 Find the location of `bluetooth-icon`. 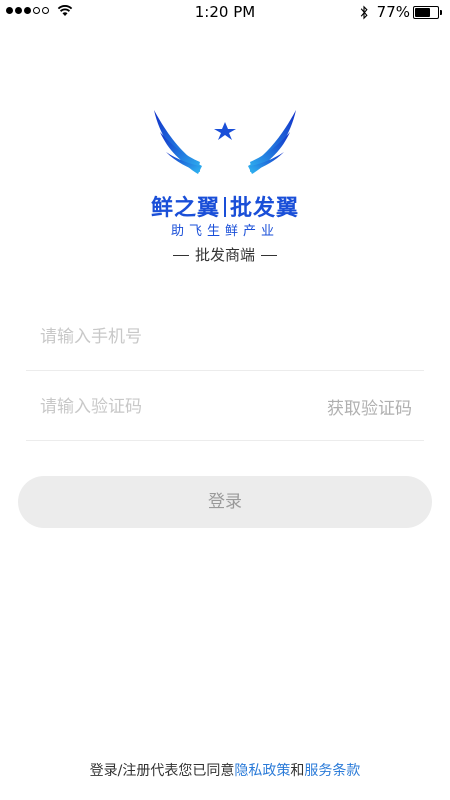

bluetooth-icon is located at coordinates (364, 12).